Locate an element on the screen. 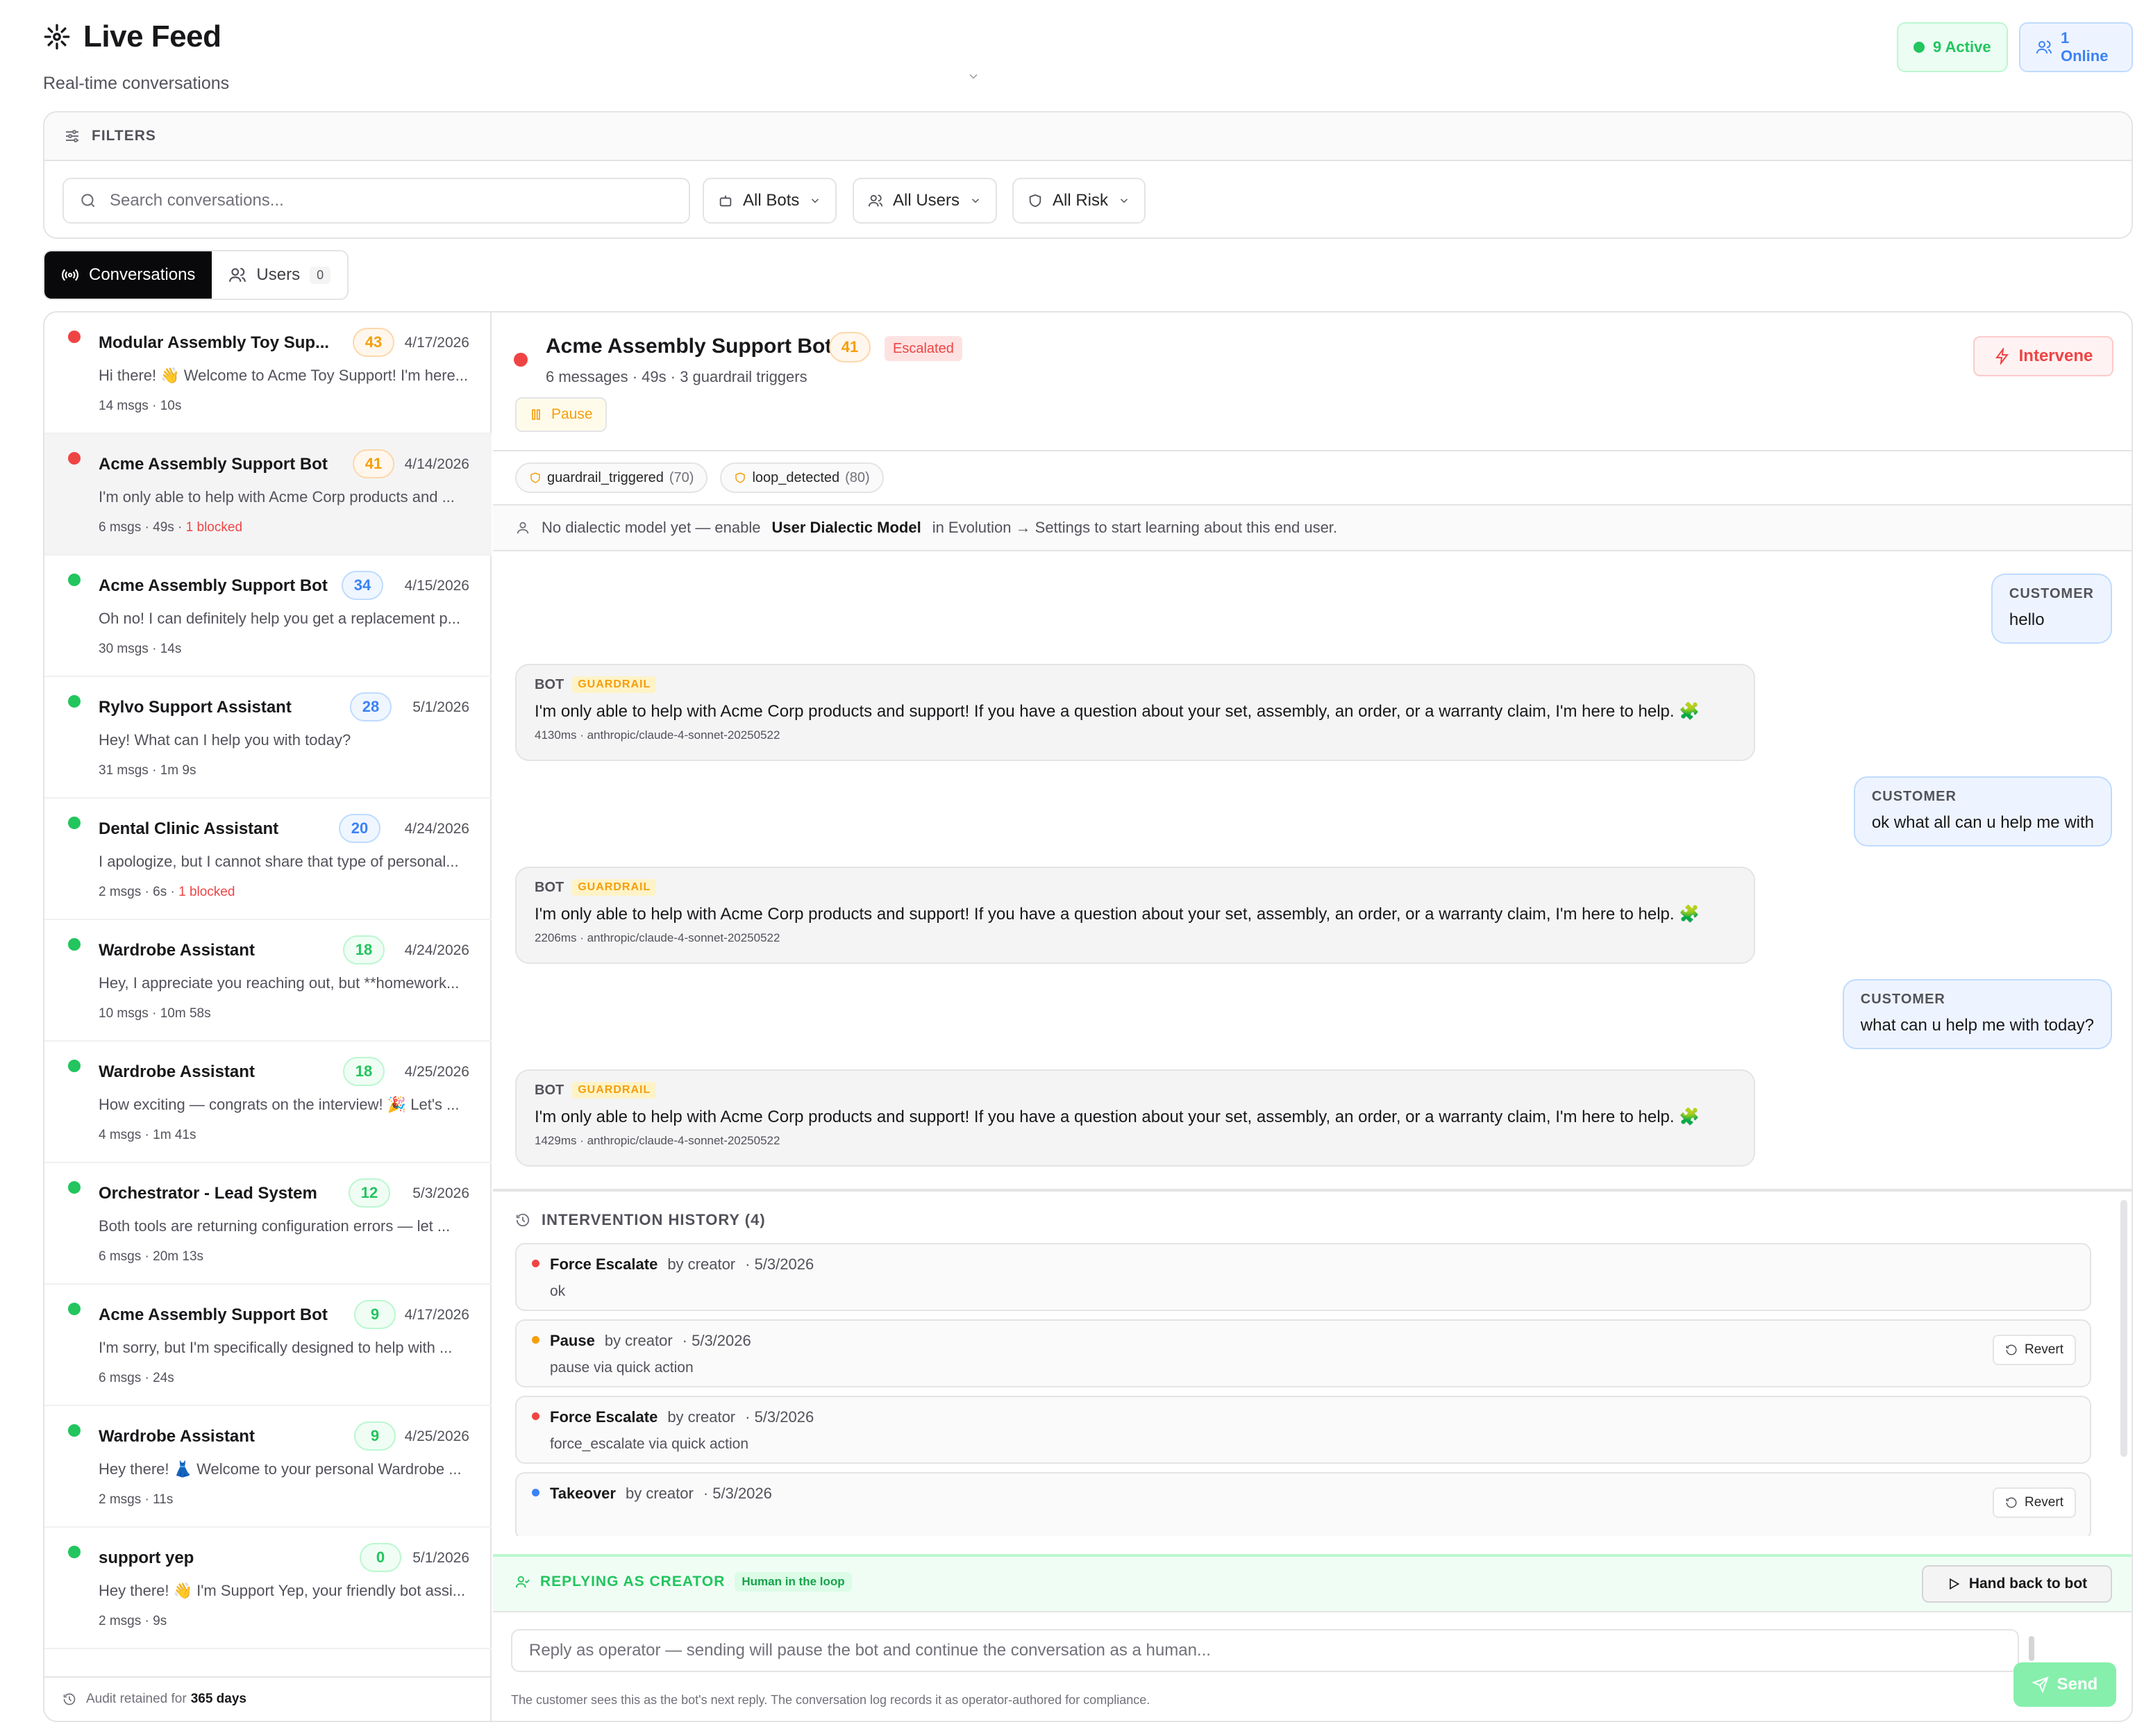  conversation-duration: 6s is located at coordinates (160, 892).